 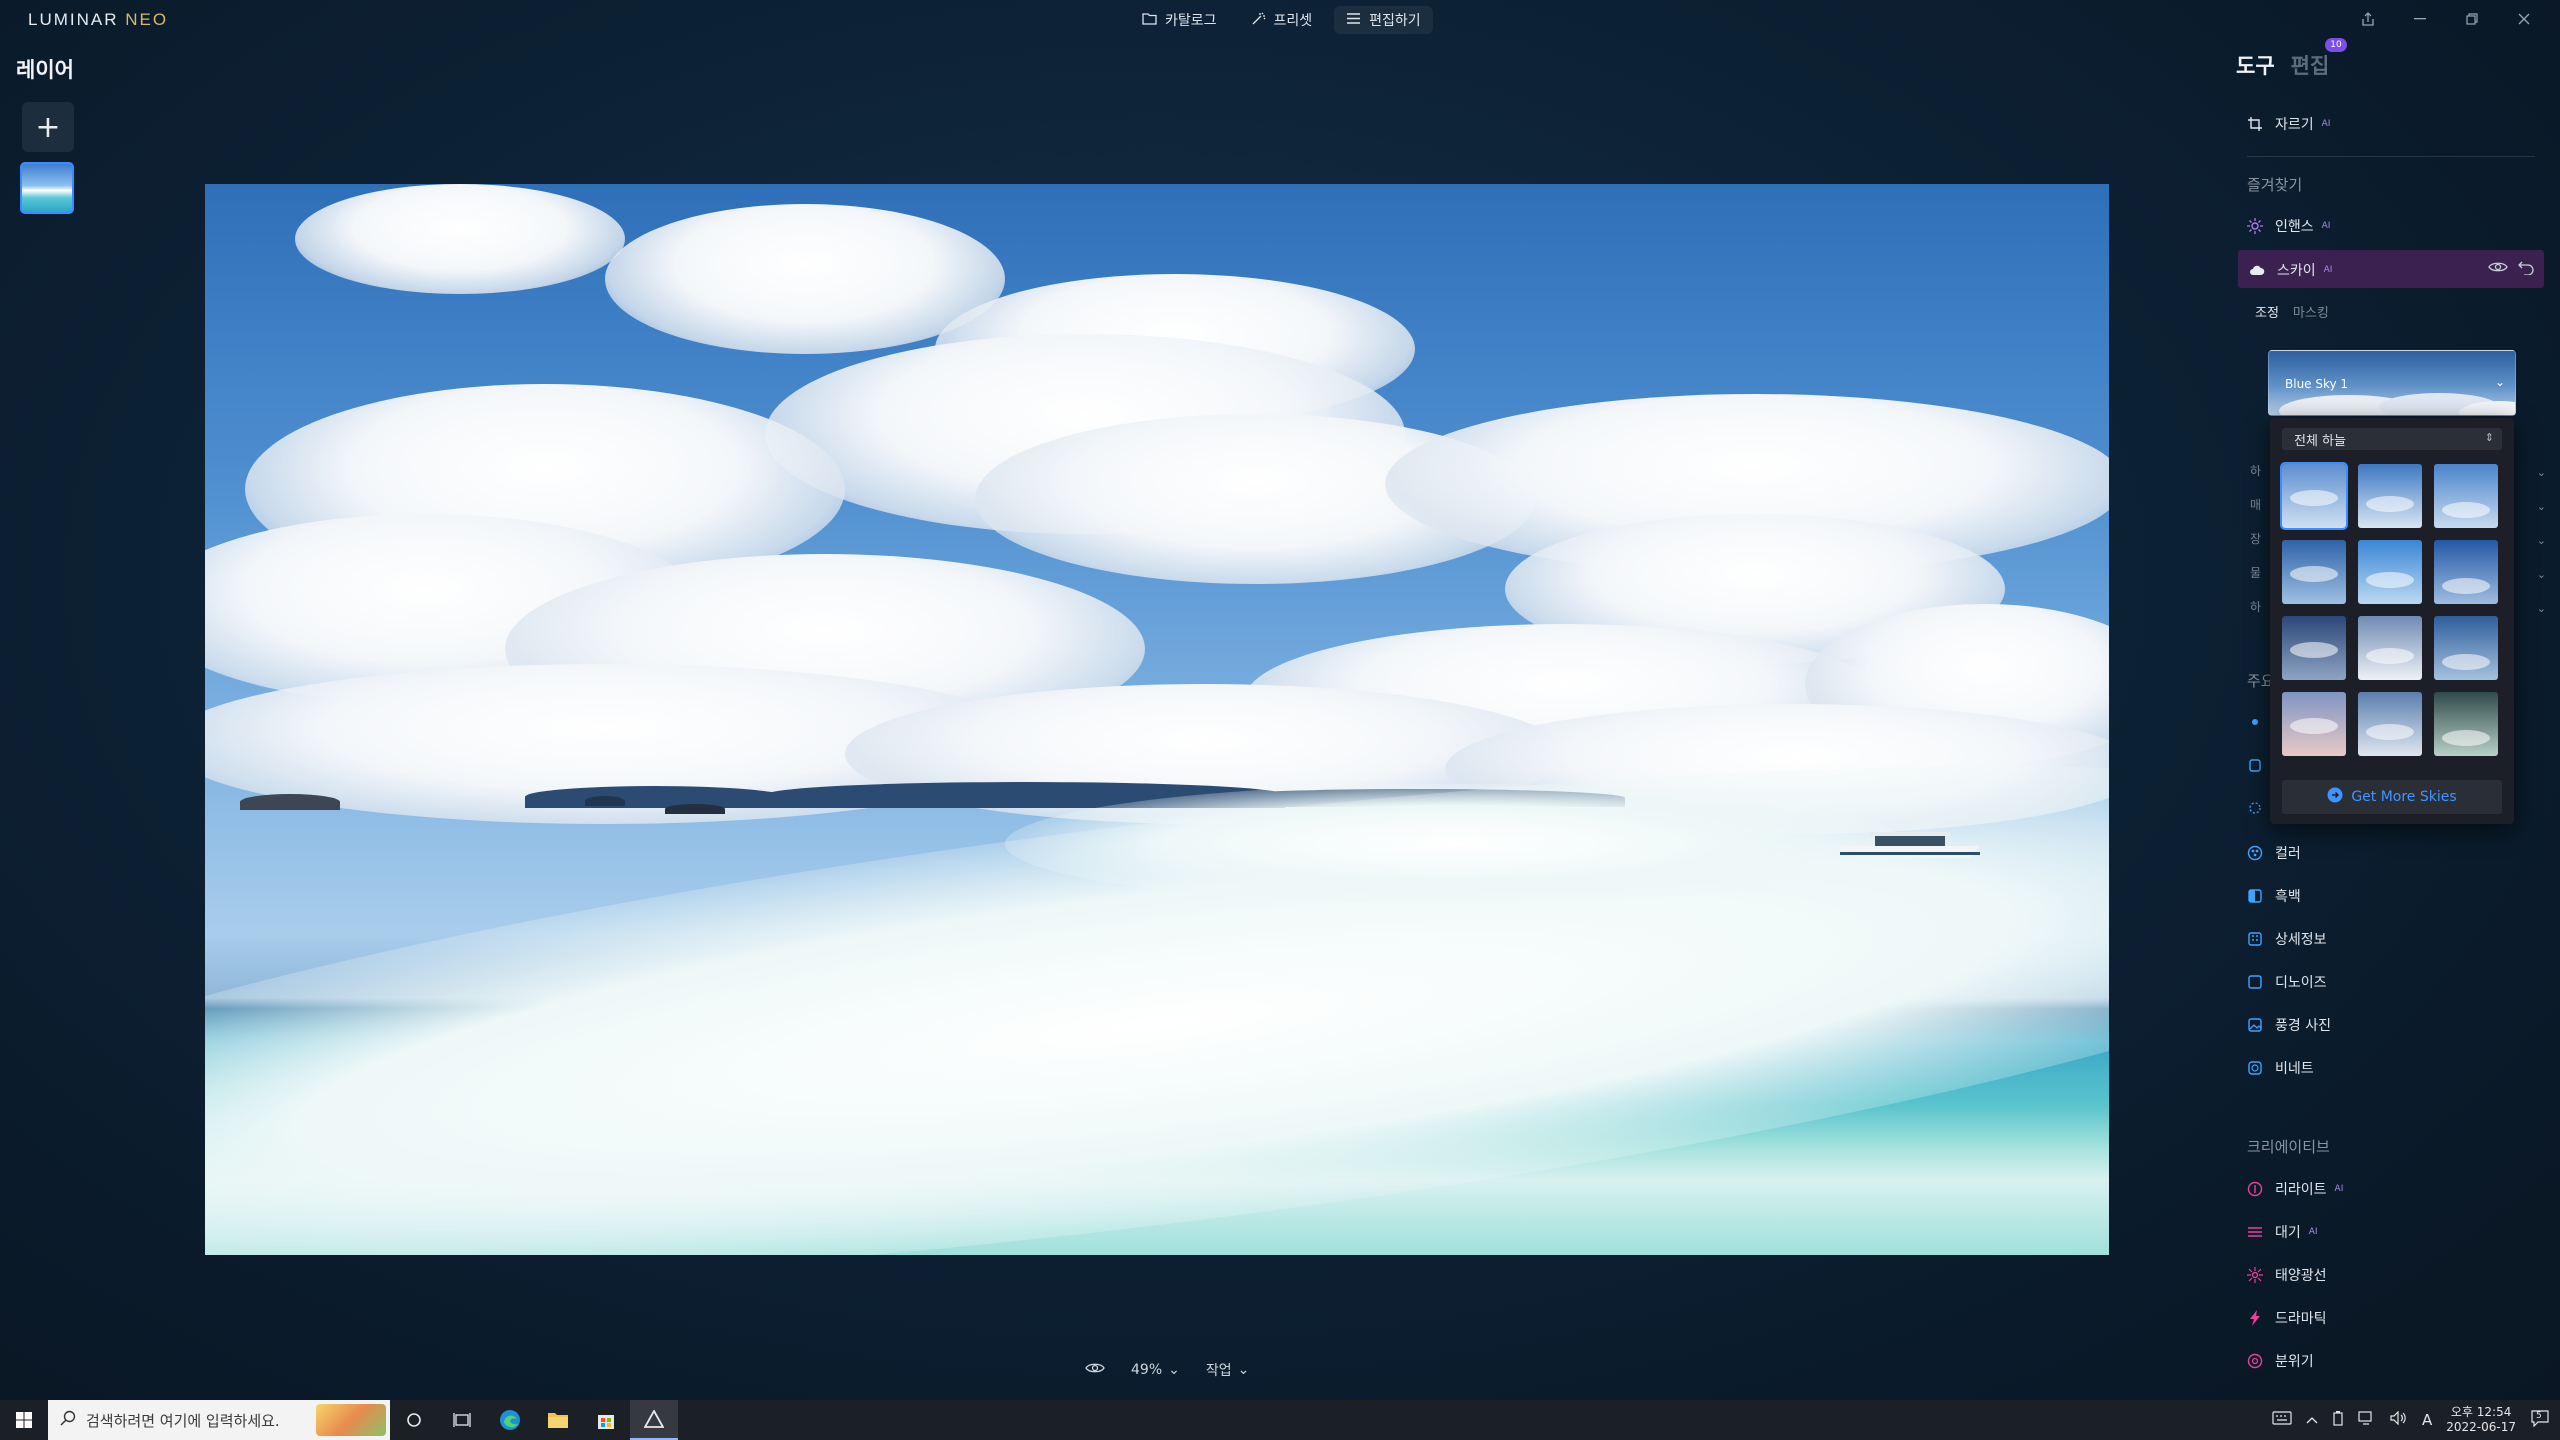 I want to click on tool-atmosphere: 대기 AI, so click(x=2282, y=1232).